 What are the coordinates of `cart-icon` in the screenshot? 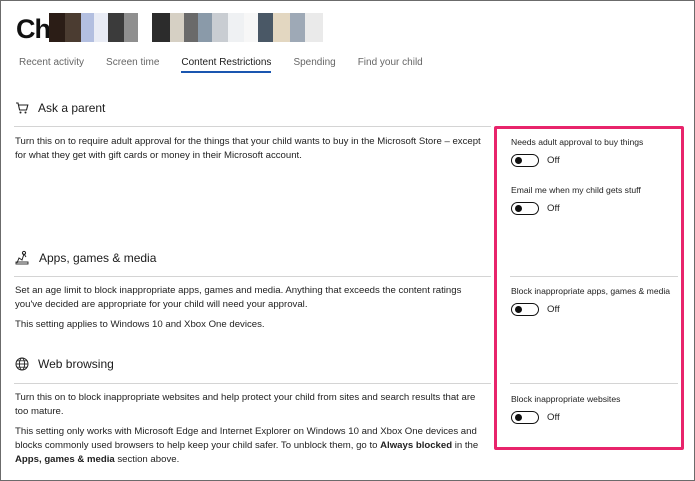 It's located at (22, 108).